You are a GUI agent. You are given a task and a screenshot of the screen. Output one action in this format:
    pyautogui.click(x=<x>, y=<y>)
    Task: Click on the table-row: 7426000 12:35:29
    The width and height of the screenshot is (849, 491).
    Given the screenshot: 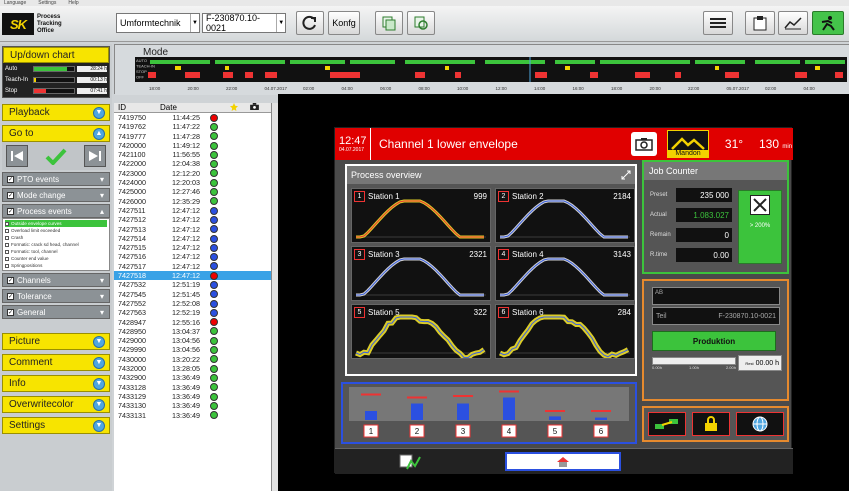 What is the action you would take?
    pyautogui.click(x=192, y=201)
    